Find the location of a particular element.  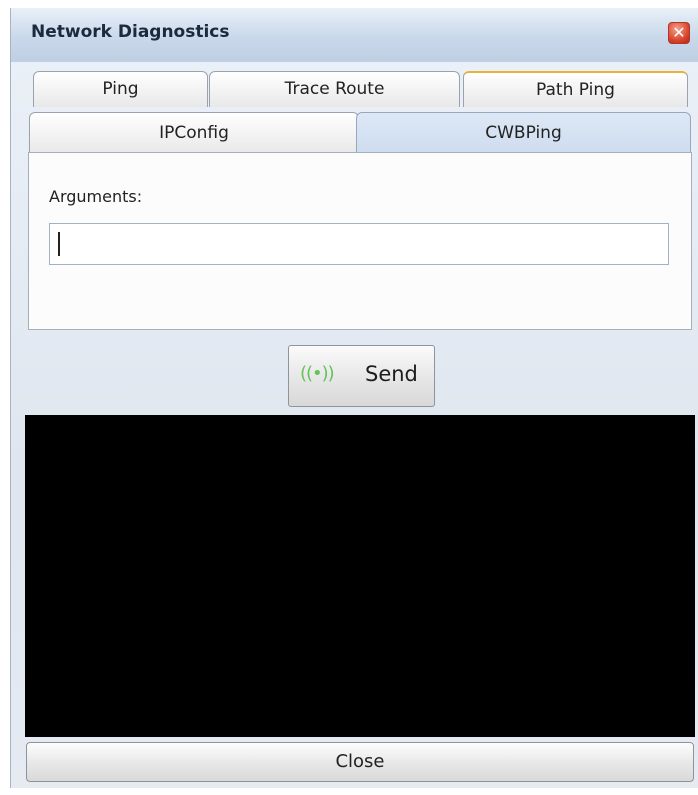

arguments-label: Arguments: is located at coordinates (96, 196).